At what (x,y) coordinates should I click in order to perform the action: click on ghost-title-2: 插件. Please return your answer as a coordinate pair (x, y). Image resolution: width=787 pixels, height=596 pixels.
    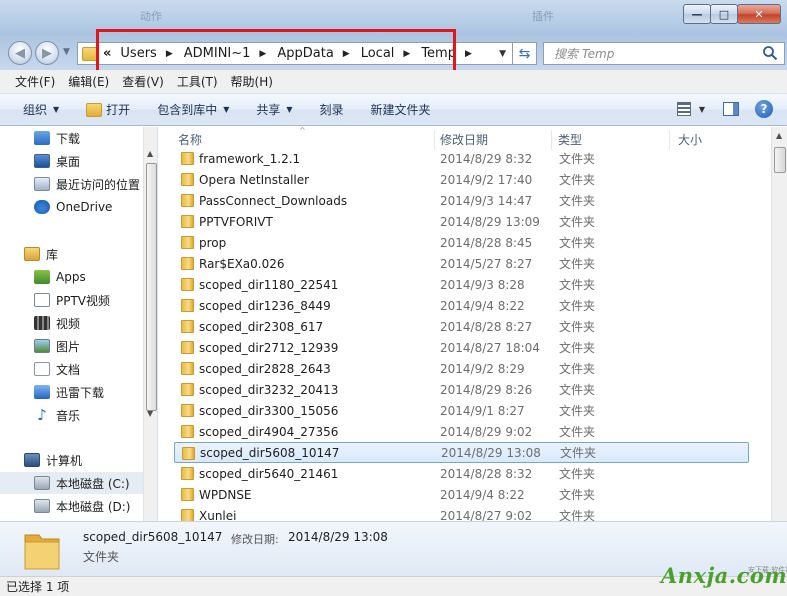
    Looking at the image, I should click on (543, 16).